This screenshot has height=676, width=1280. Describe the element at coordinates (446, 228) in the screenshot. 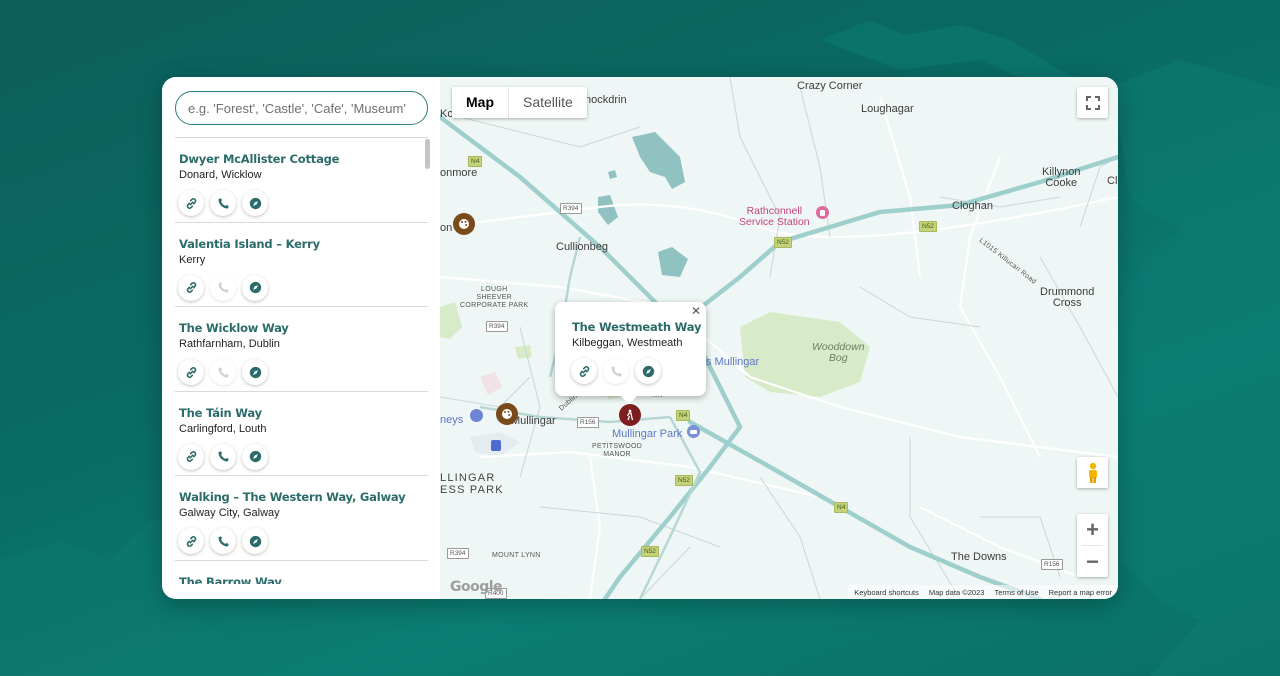

I see `label-on: on` at that location.